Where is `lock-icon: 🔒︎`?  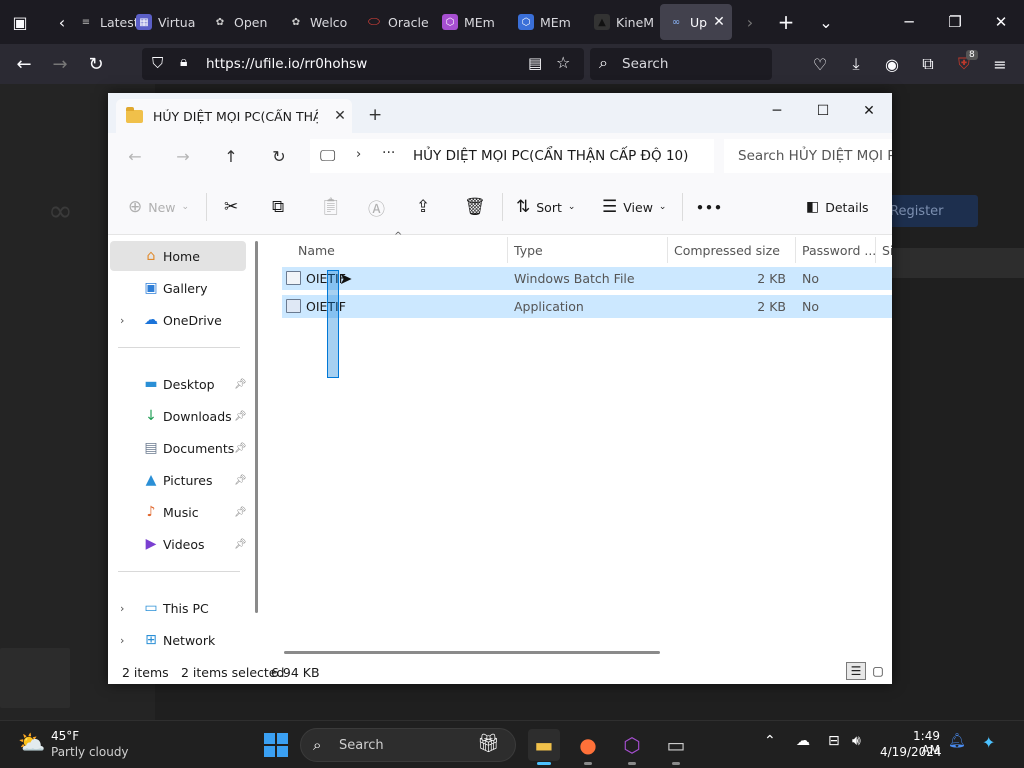
lock-icon: 🔒︎ is located at coordinates (183, 62).